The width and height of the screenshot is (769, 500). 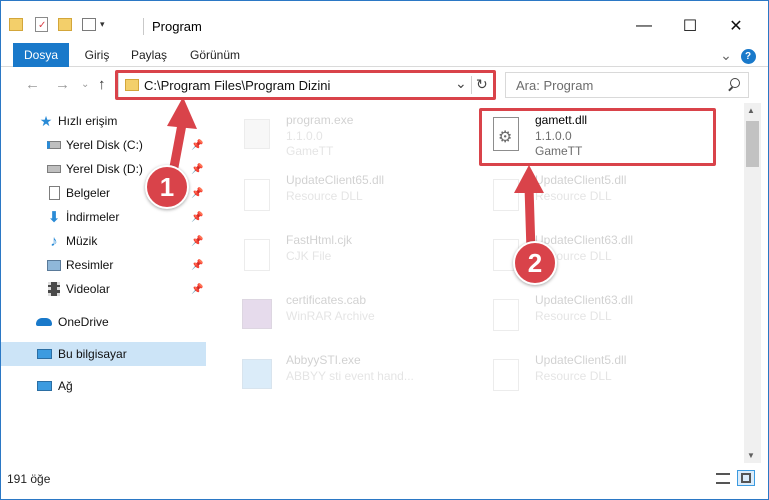 I want to click on back-button: ←, so click(x=32, y=84).